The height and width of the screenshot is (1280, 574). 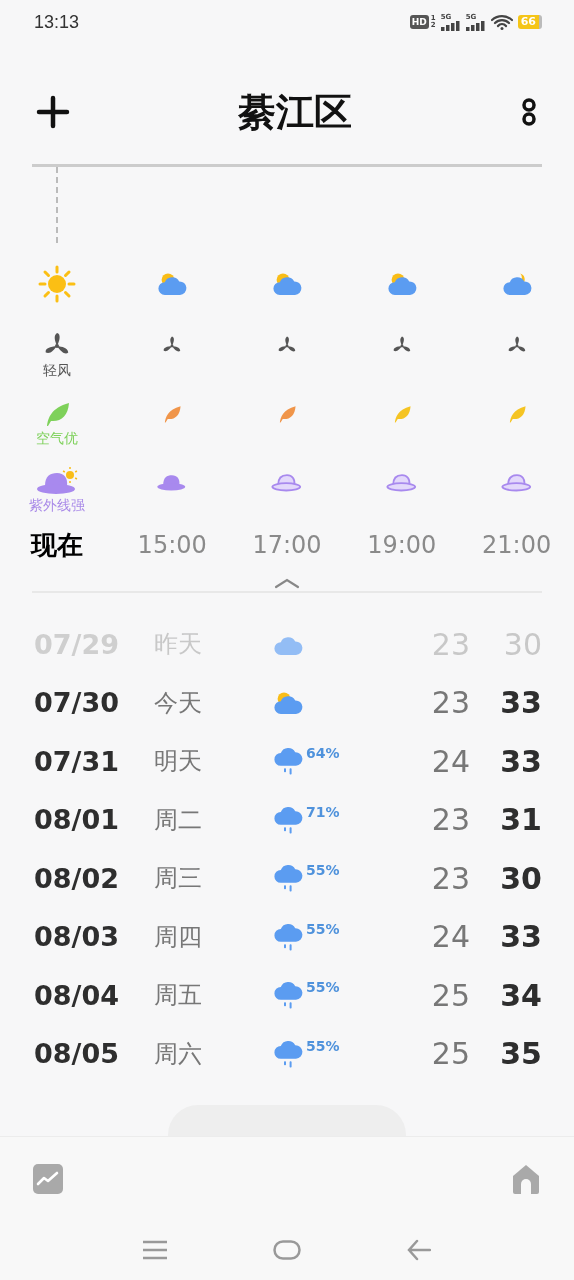 What do you see at coordinates (57, 505) in the screenshot?
I see `uv-label: 紫外线强` at bounding box center [57, 505].